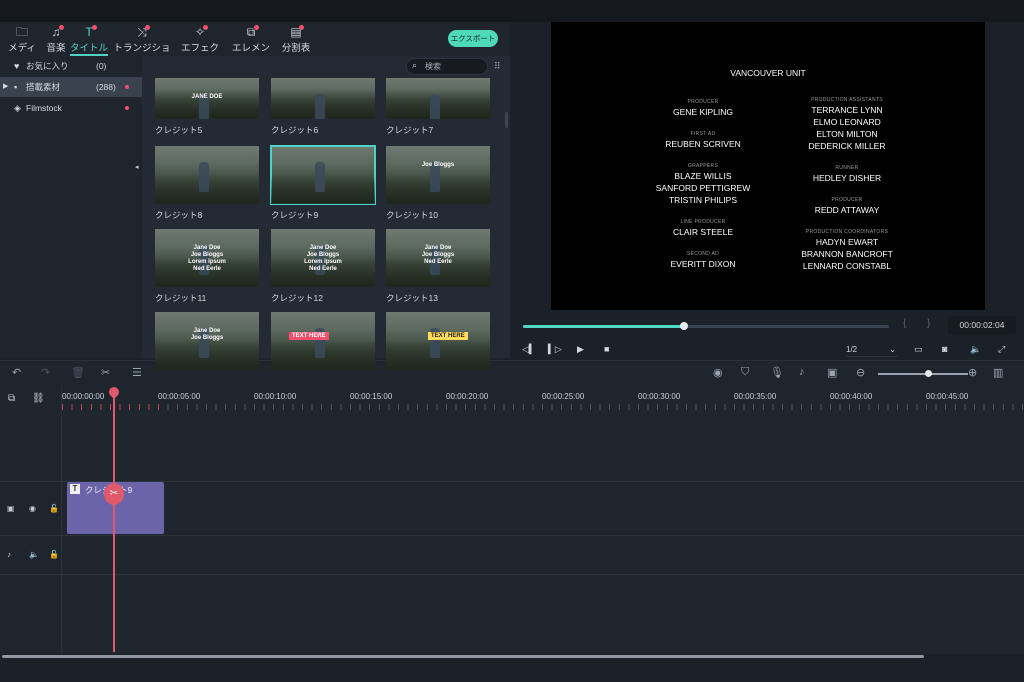  What do you see at coordinates (56, 39) in the screenshot?
I see `tab-2: ♫ 音楽` at bounding box center [56, 39].